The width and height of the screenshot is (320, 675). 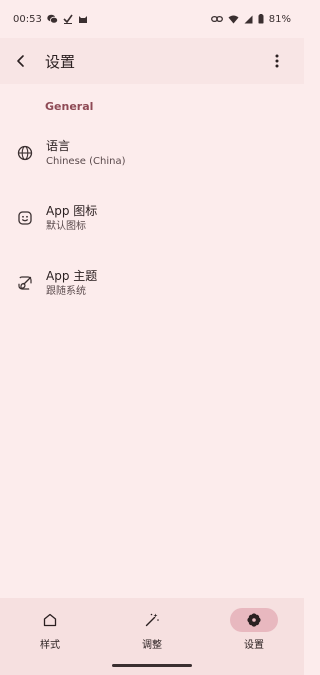 I want to click on status-right: 81%, so click(x=250, y=19).